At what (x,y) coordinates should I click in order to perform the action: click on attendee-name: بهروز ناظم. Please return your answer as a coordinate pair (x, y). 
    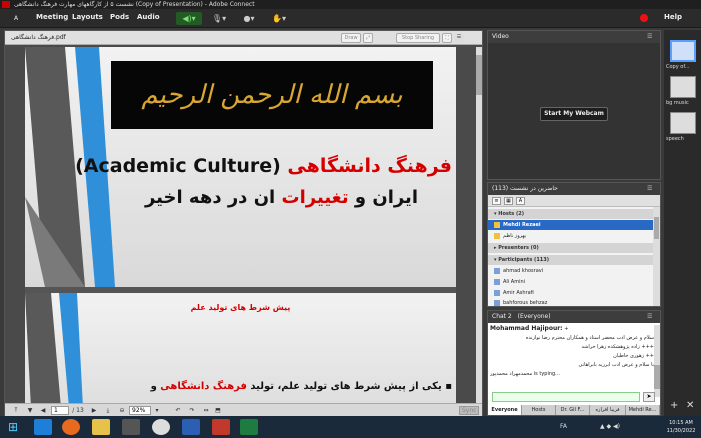
    Looking at the image, I should click on (515, 236).